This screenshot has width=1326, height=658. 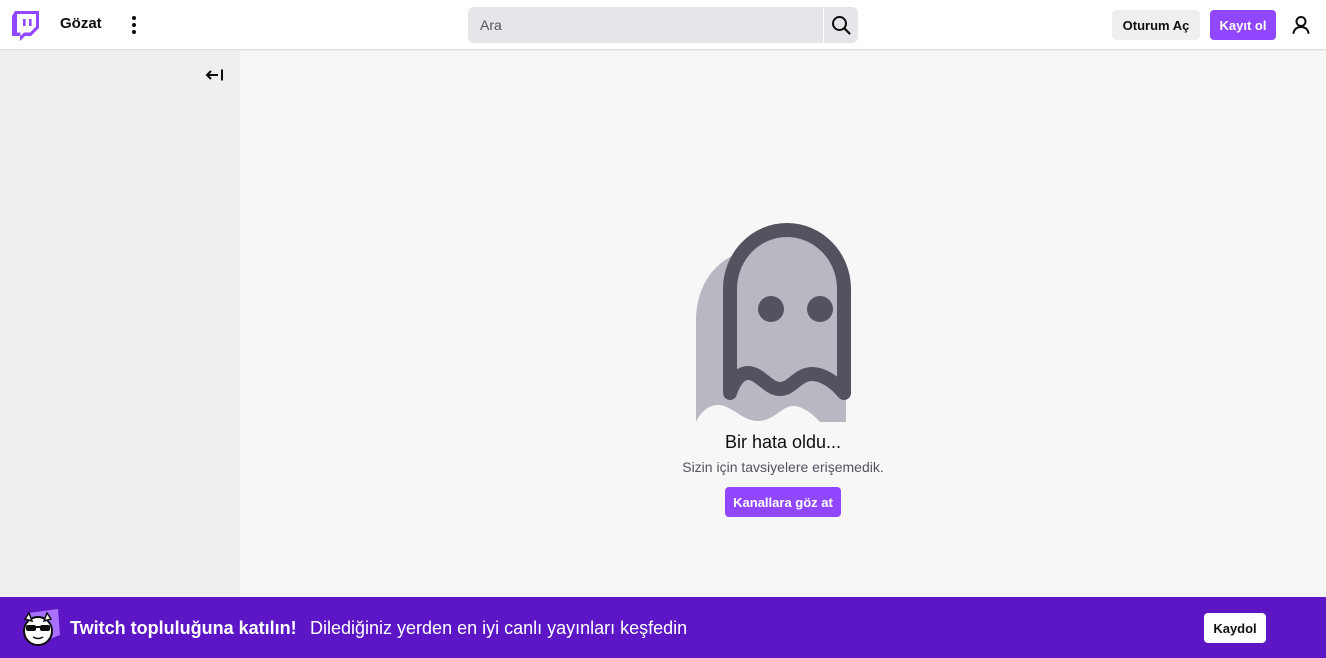 What do you see at coordinates (134, 25) in the screenshot?
I see `more-vertical-icon` at bounding box center [134, 25].